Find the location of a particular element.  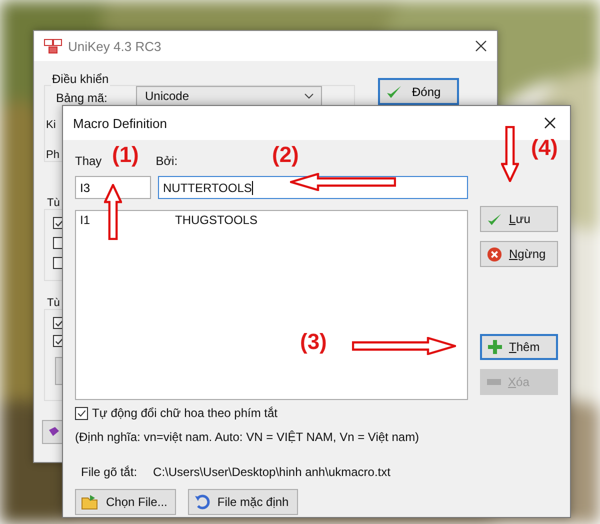

file-path: C:\Users\User\Desktop\hinh anh\ukmacro.txt is located at coordinates (271, 472).